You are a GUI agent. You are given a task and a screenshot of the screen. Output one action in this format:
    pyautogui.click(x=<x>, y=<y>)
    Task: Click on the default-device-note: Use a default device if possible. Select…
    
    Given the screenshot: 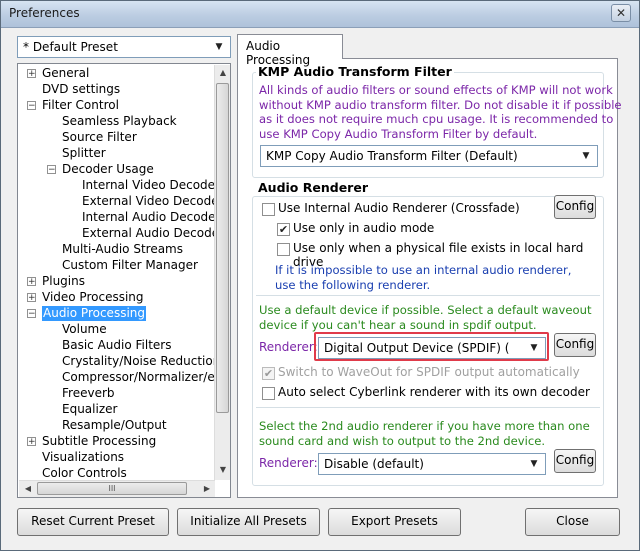 What is the action you would take?
    pyautogui.click(x=425, y=317)
    